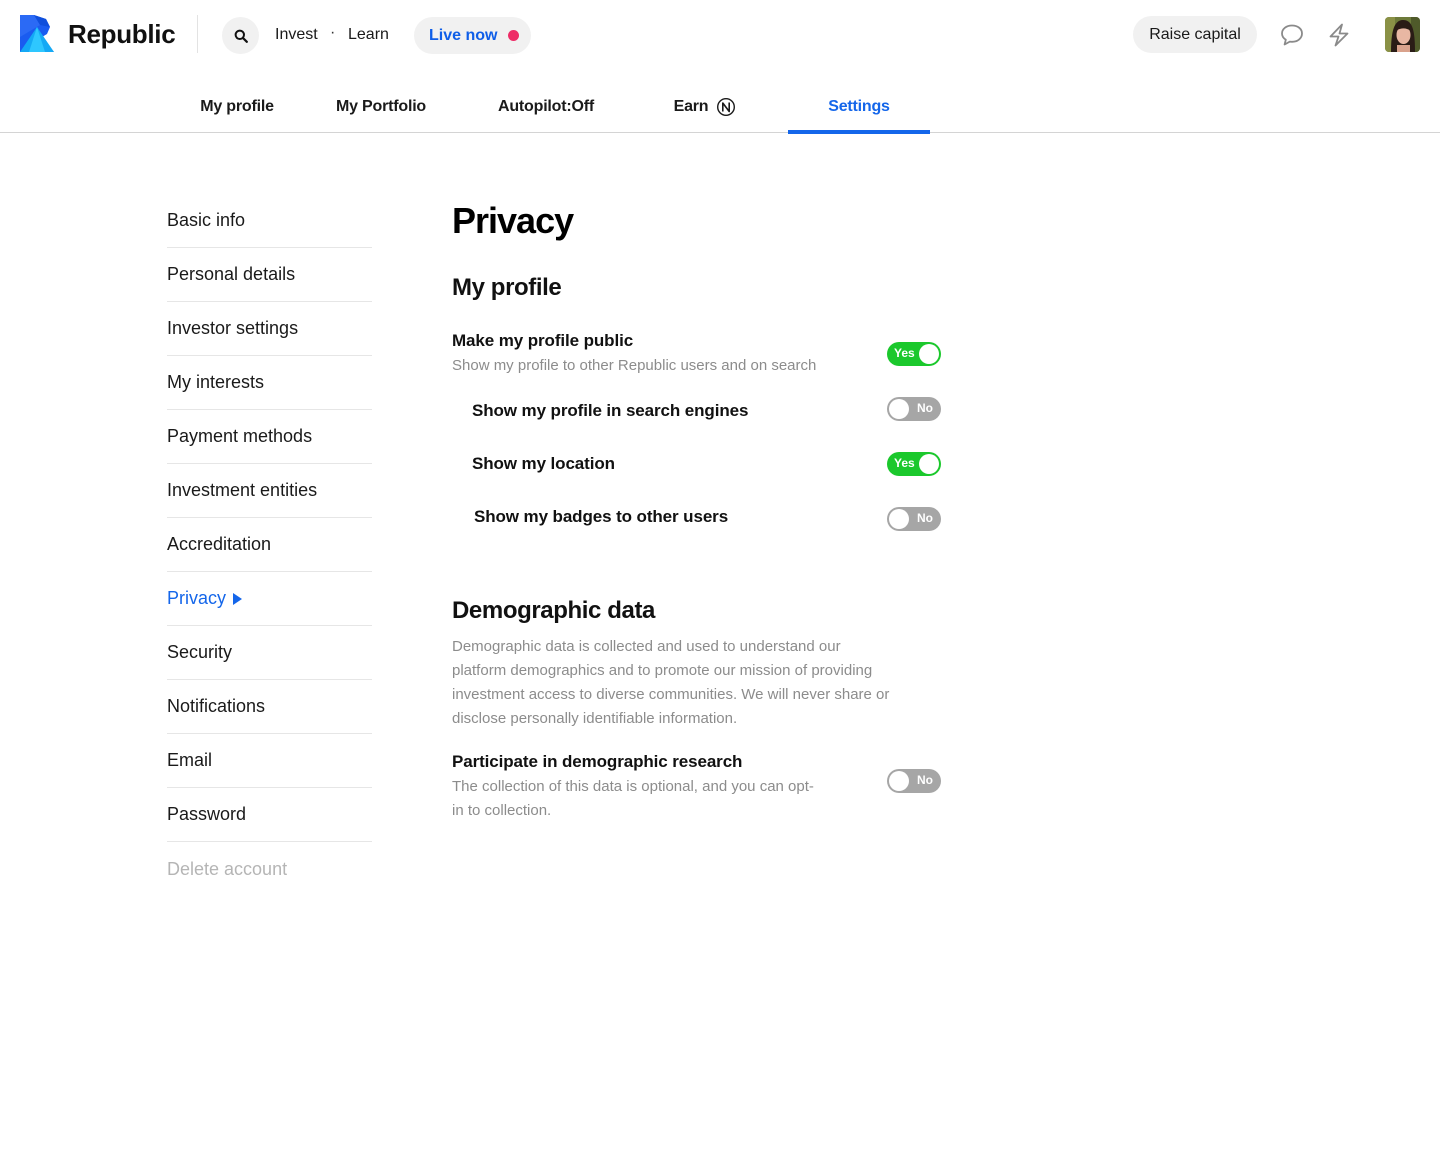  I want to click on sidebar-item-investor-settings: Investor settings, so click(269, 329).